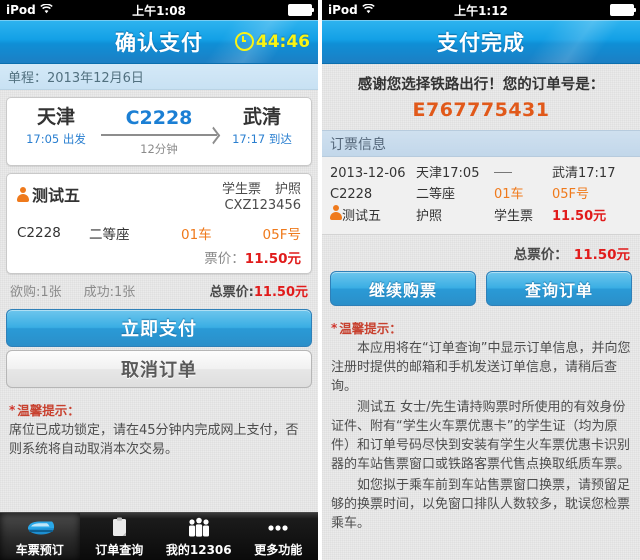 The image size is (640, 560). Describe the element at coordinates (159, 149) in the screenshot. I see `trip-duration: 12分钟` at that location.